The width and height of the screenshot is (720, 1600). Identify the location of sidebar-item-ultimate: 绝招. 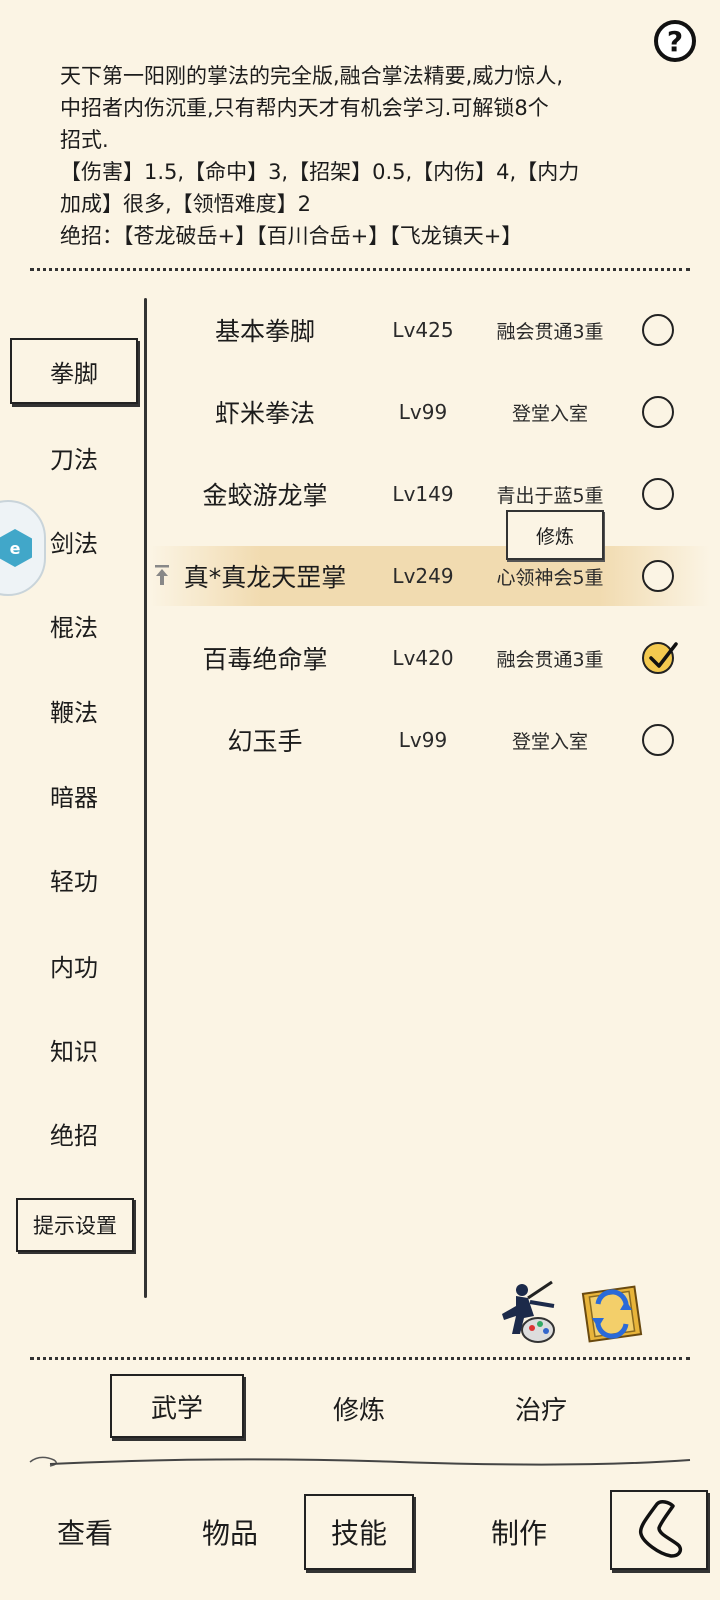
(74, 1133).